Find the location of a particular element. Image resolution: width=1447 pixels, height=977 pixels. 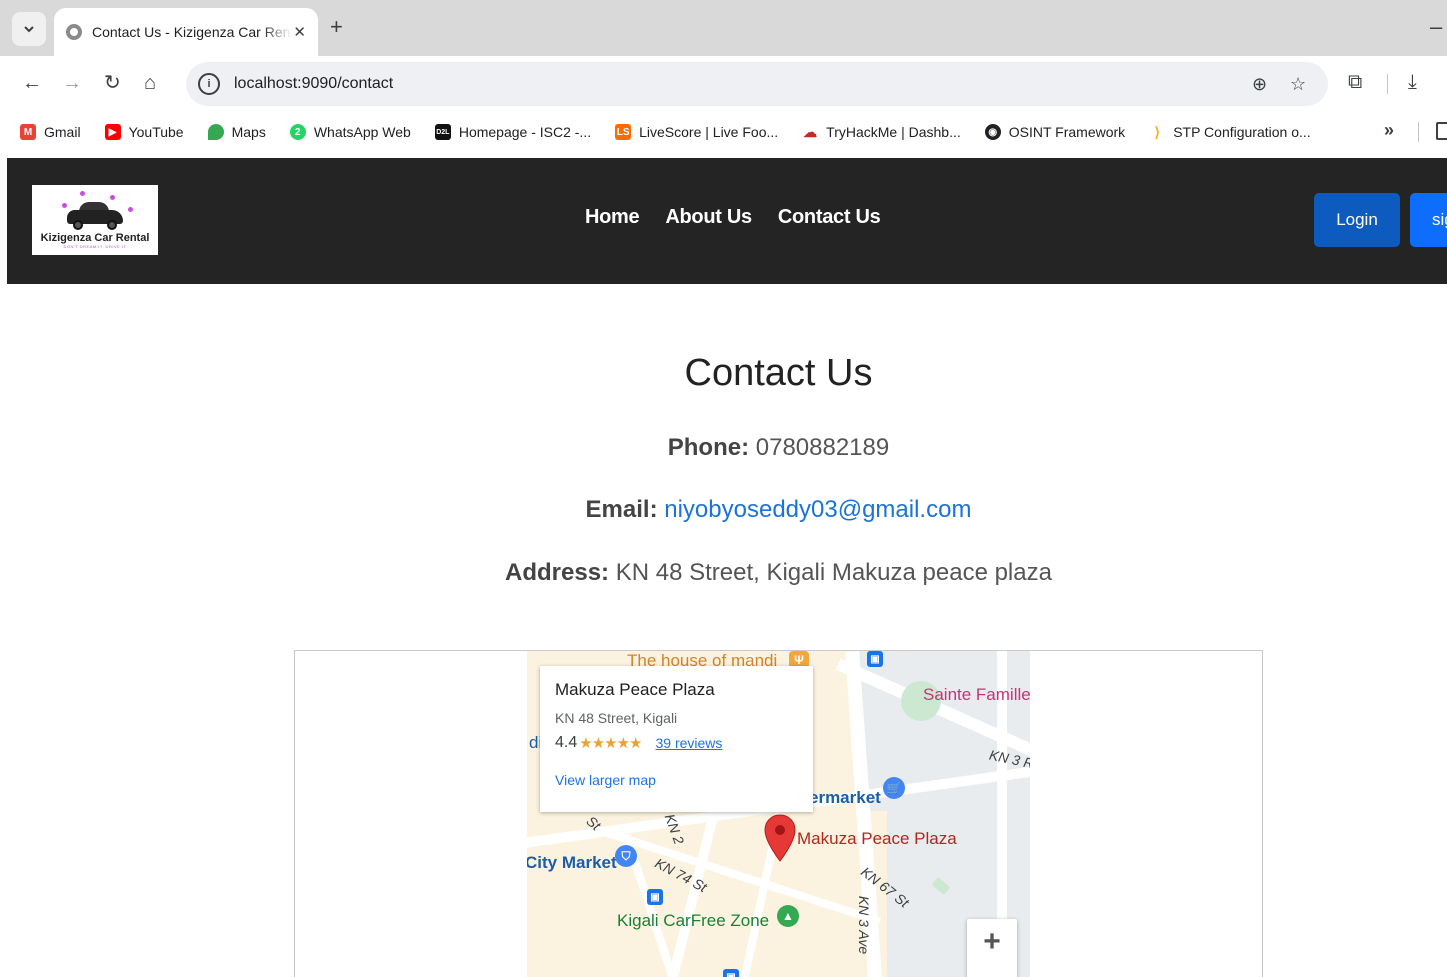

view-larger-map-link: View larger map is located at coordinates (676, 780).